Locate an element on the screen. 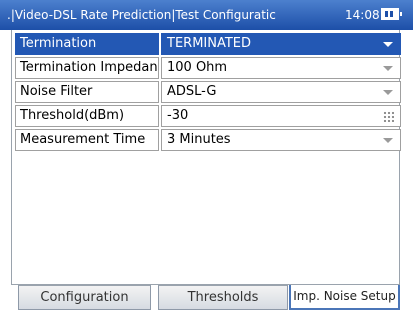  clock: 14:08 is located at coordinates (362, 15).